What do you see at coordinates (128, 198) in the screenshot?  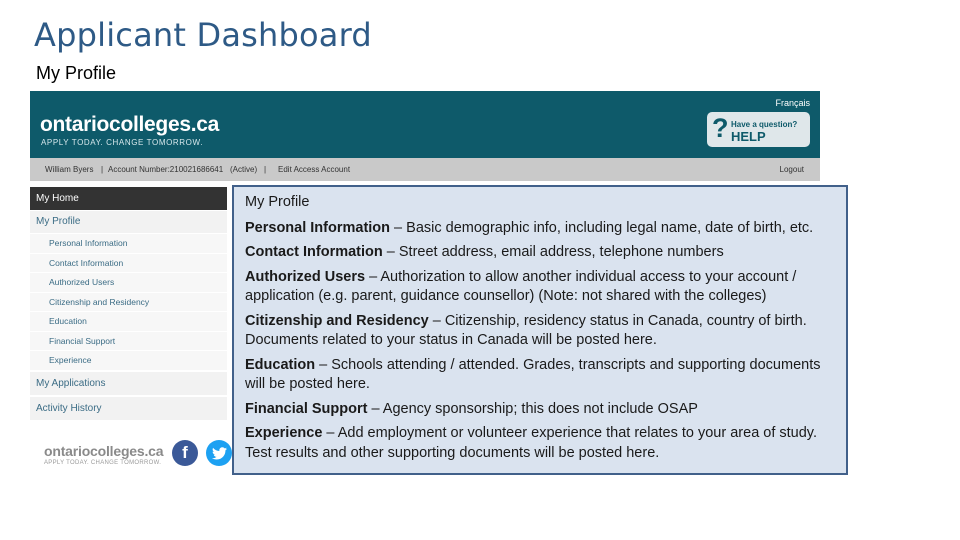 I see `nav-my-home: My Home` at bounding box center [128, 198].